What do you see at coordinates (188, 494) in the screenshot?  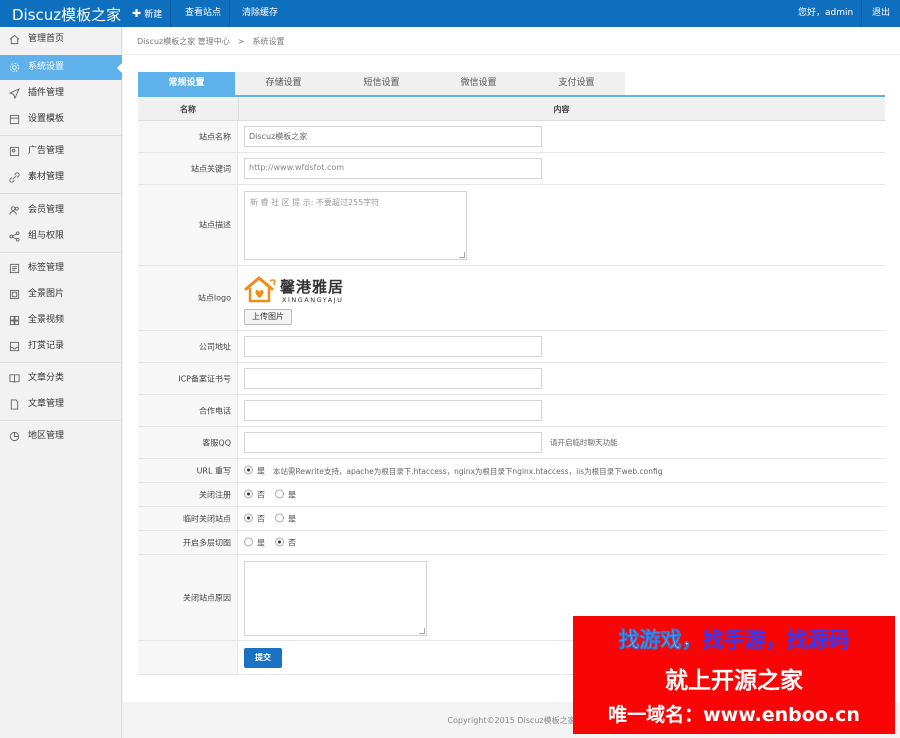 I see `row-label: 关闭注册` at bounding box center [188, 494].